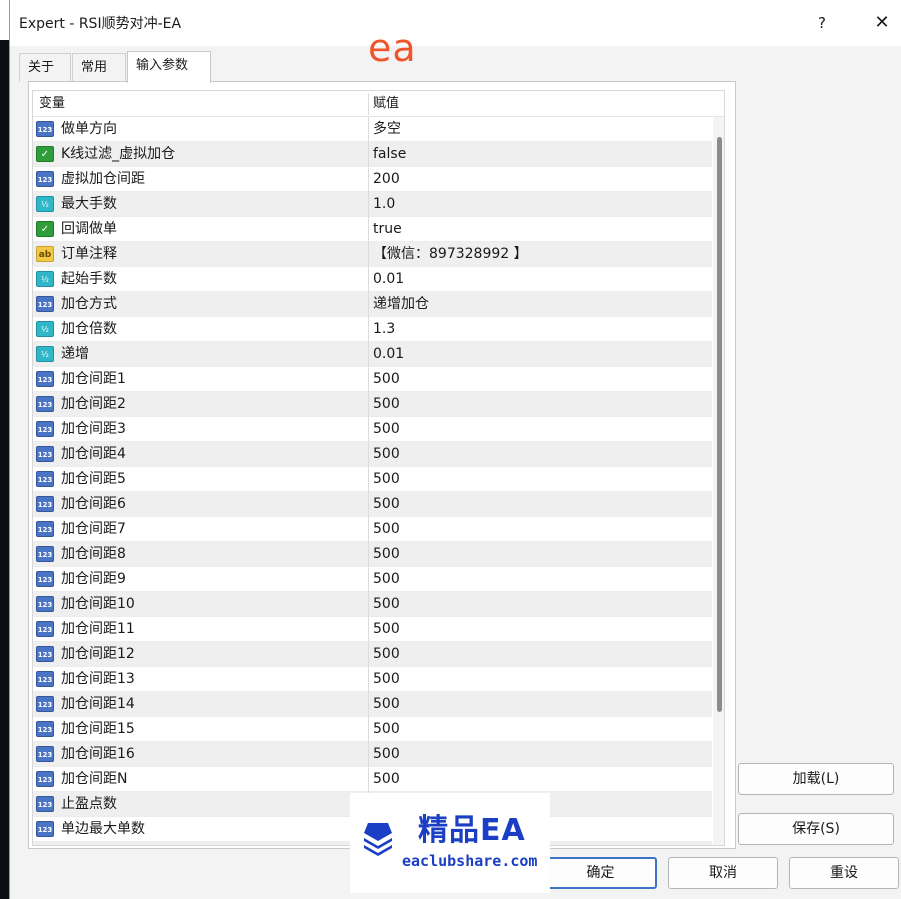 This screenshot has width=901, height=899. Describe the element at coordinates (372, 404) in the screenshot. I see `parameter-row: 123 加仓间距2 500` at that location.